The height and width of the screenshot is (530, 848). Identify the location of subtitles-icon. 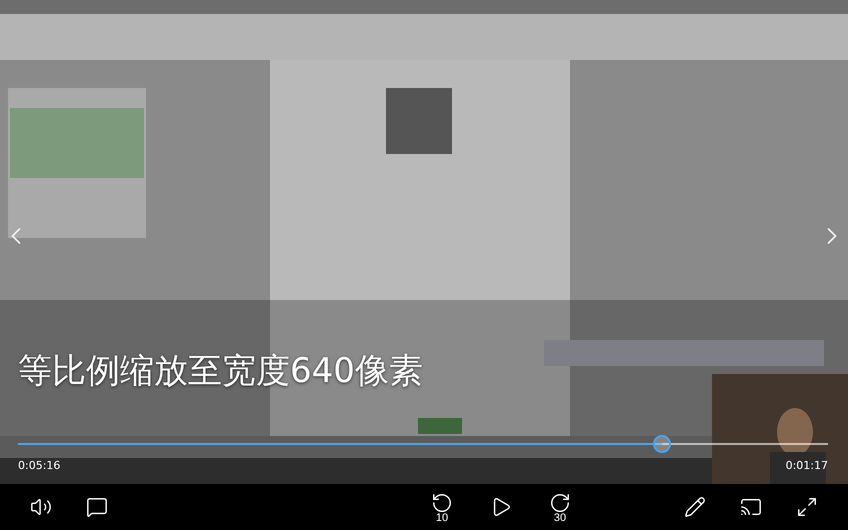
(97, 507).